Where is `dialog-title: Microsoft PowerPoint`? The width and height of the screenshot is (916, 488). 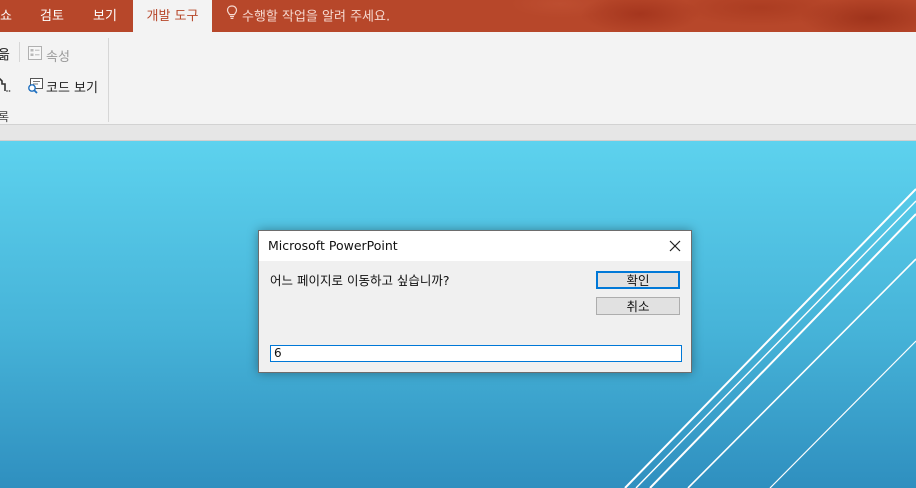 dialog-title: Microsoft PowerPoint is located at coordinates (333, 245).